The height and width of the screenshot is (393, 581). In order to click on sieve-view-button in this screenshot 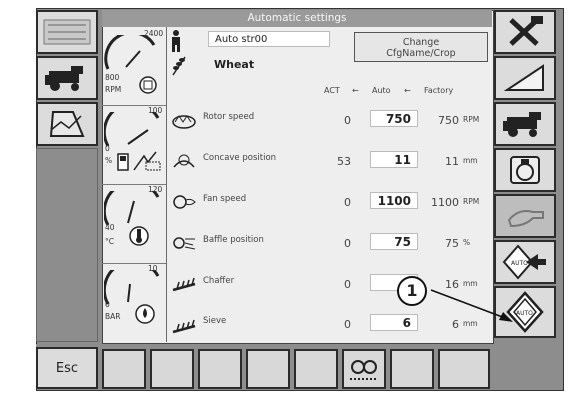, I will do `click(364, 369)`.